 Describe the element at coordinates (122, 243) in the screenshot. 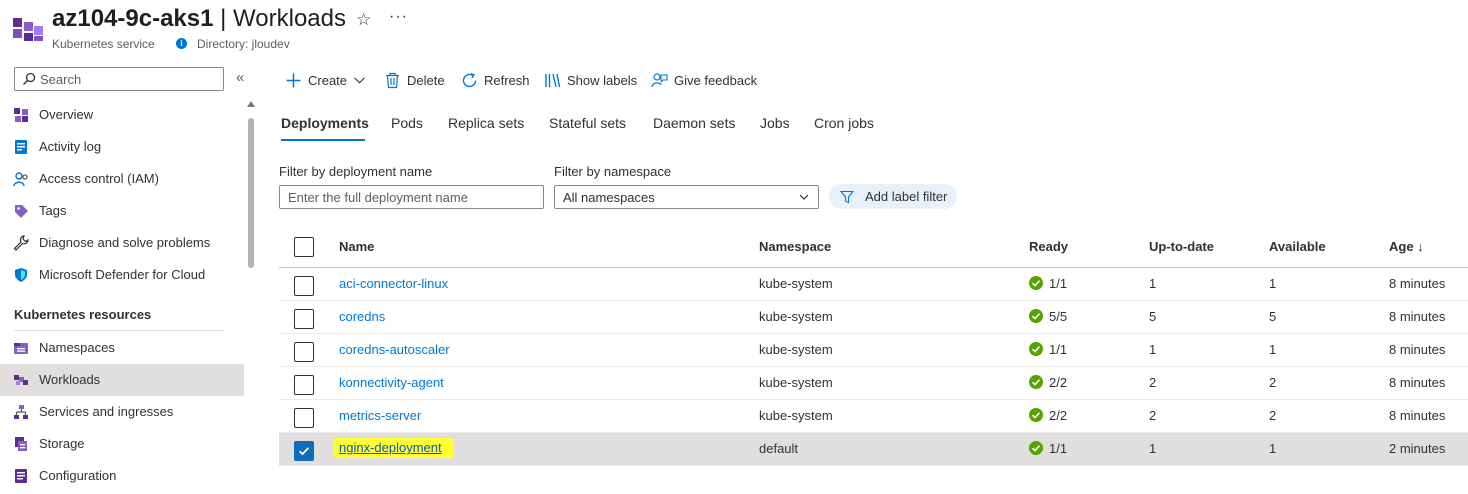

I see `sidebar-item-diagnose: Diagnose and solve problems` at that location.